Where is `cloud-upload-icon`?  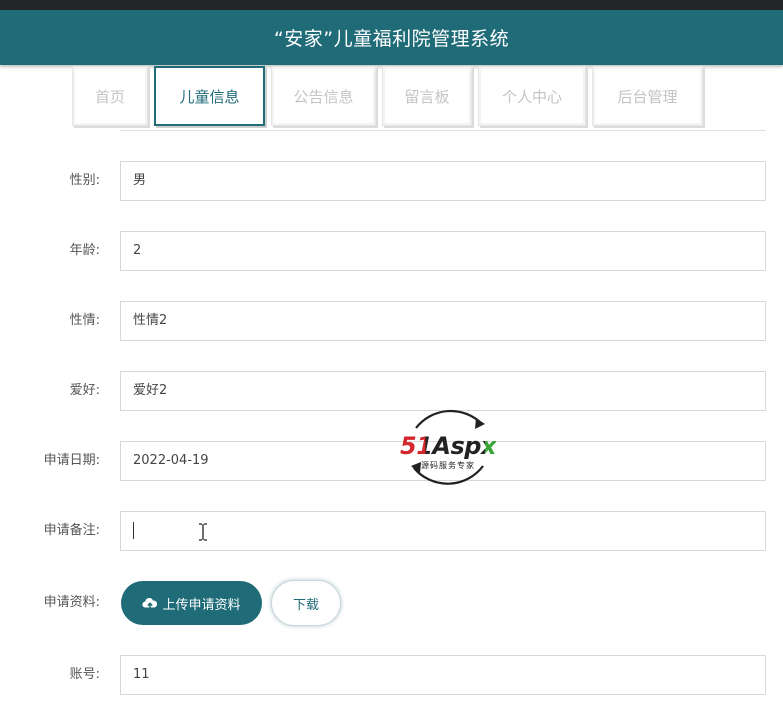
cloud-upload-icon is located at coordinates (150, 603).